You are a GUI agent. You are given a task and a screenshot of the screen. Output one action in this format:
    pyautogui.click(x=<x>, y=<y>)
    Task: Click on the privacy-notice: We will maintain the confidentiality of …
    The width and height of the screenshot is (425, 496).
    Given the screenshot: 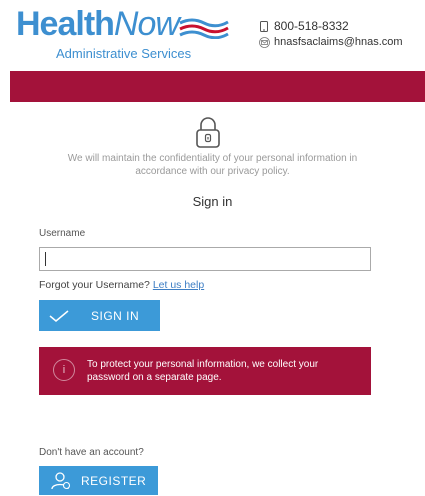 What is the action you would take?
    pyautogui.click(x=212, y=165)
    